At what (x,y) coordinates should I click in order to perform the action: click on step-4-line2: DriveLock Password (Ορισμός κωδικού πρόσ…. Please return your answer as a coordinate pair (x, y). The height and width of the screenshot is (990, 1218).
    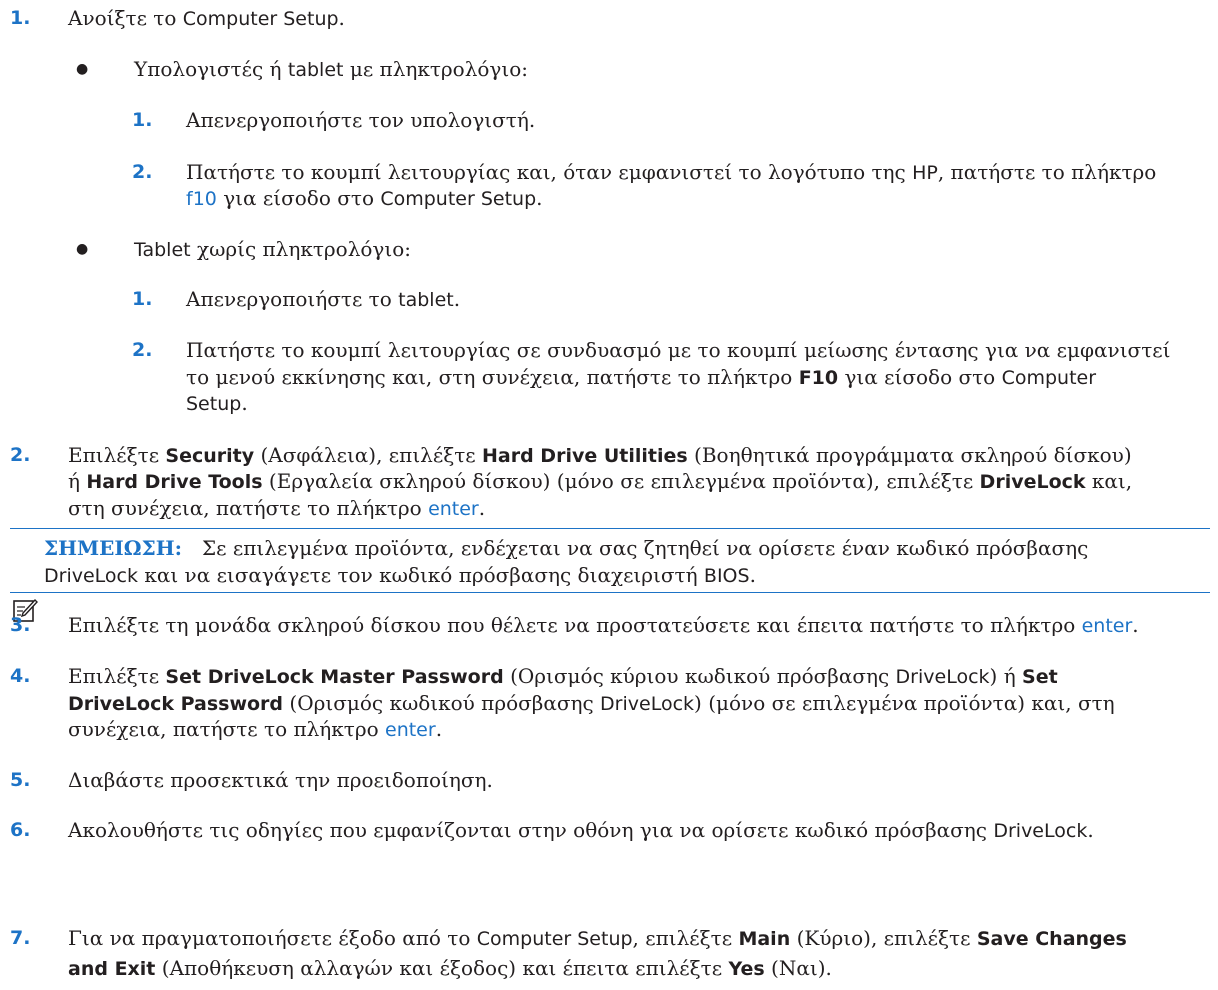
    Looking at the image, I should click on (591, 703).